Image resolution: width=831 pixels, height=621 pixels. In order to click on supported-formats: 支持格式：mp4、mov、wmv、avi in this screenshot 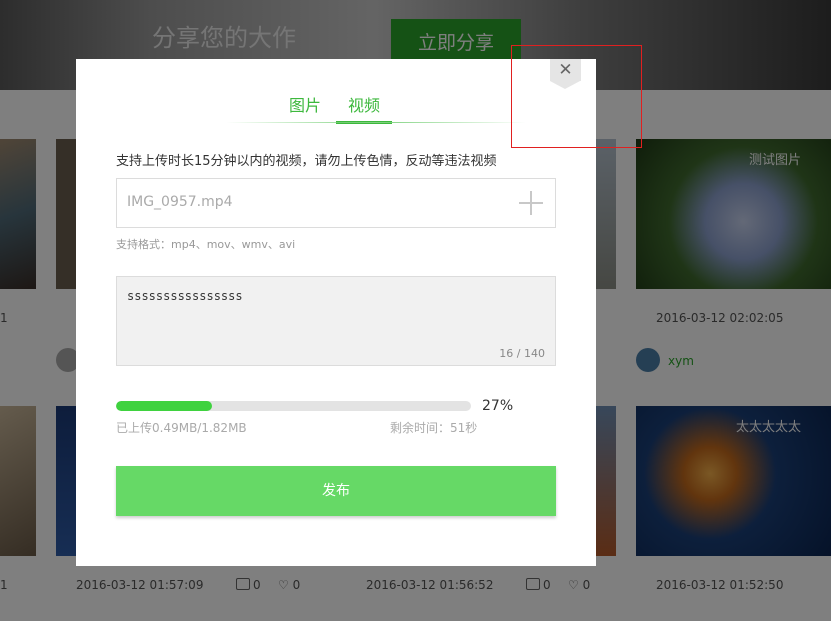, I will do `click(206, 244)`.